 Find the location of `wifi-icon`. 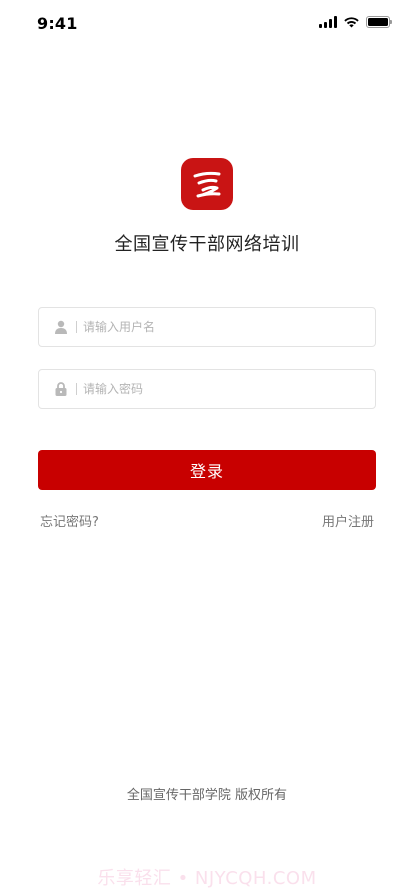

wifi-icon is located at coordinates (351, 22).